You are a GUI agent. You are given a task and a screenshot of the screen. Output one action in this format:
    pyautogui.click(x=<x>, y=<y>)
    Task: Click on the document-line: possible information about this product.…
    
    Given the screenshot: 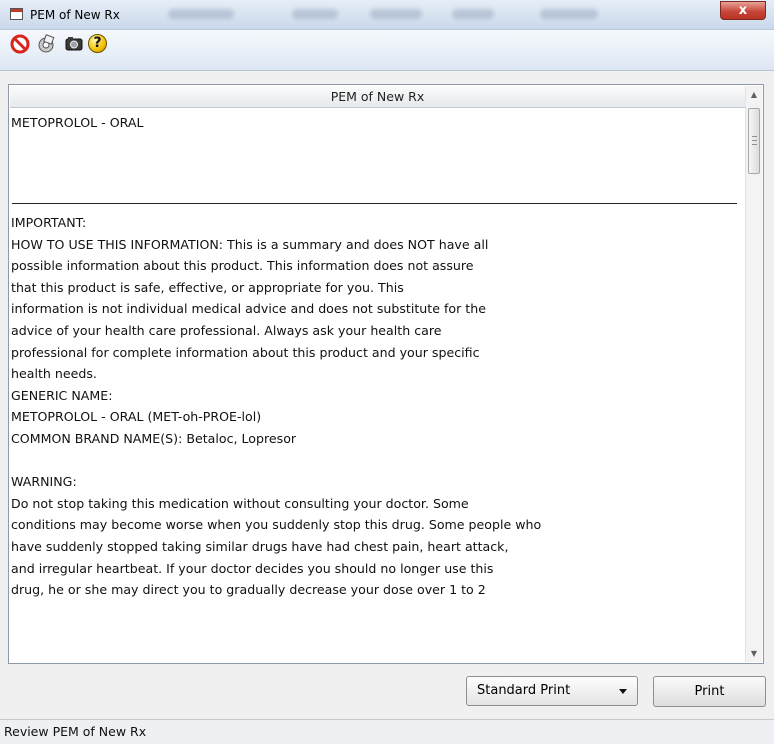 What is the action you would take?
    pyautogui.click(x=242, y=266)
    